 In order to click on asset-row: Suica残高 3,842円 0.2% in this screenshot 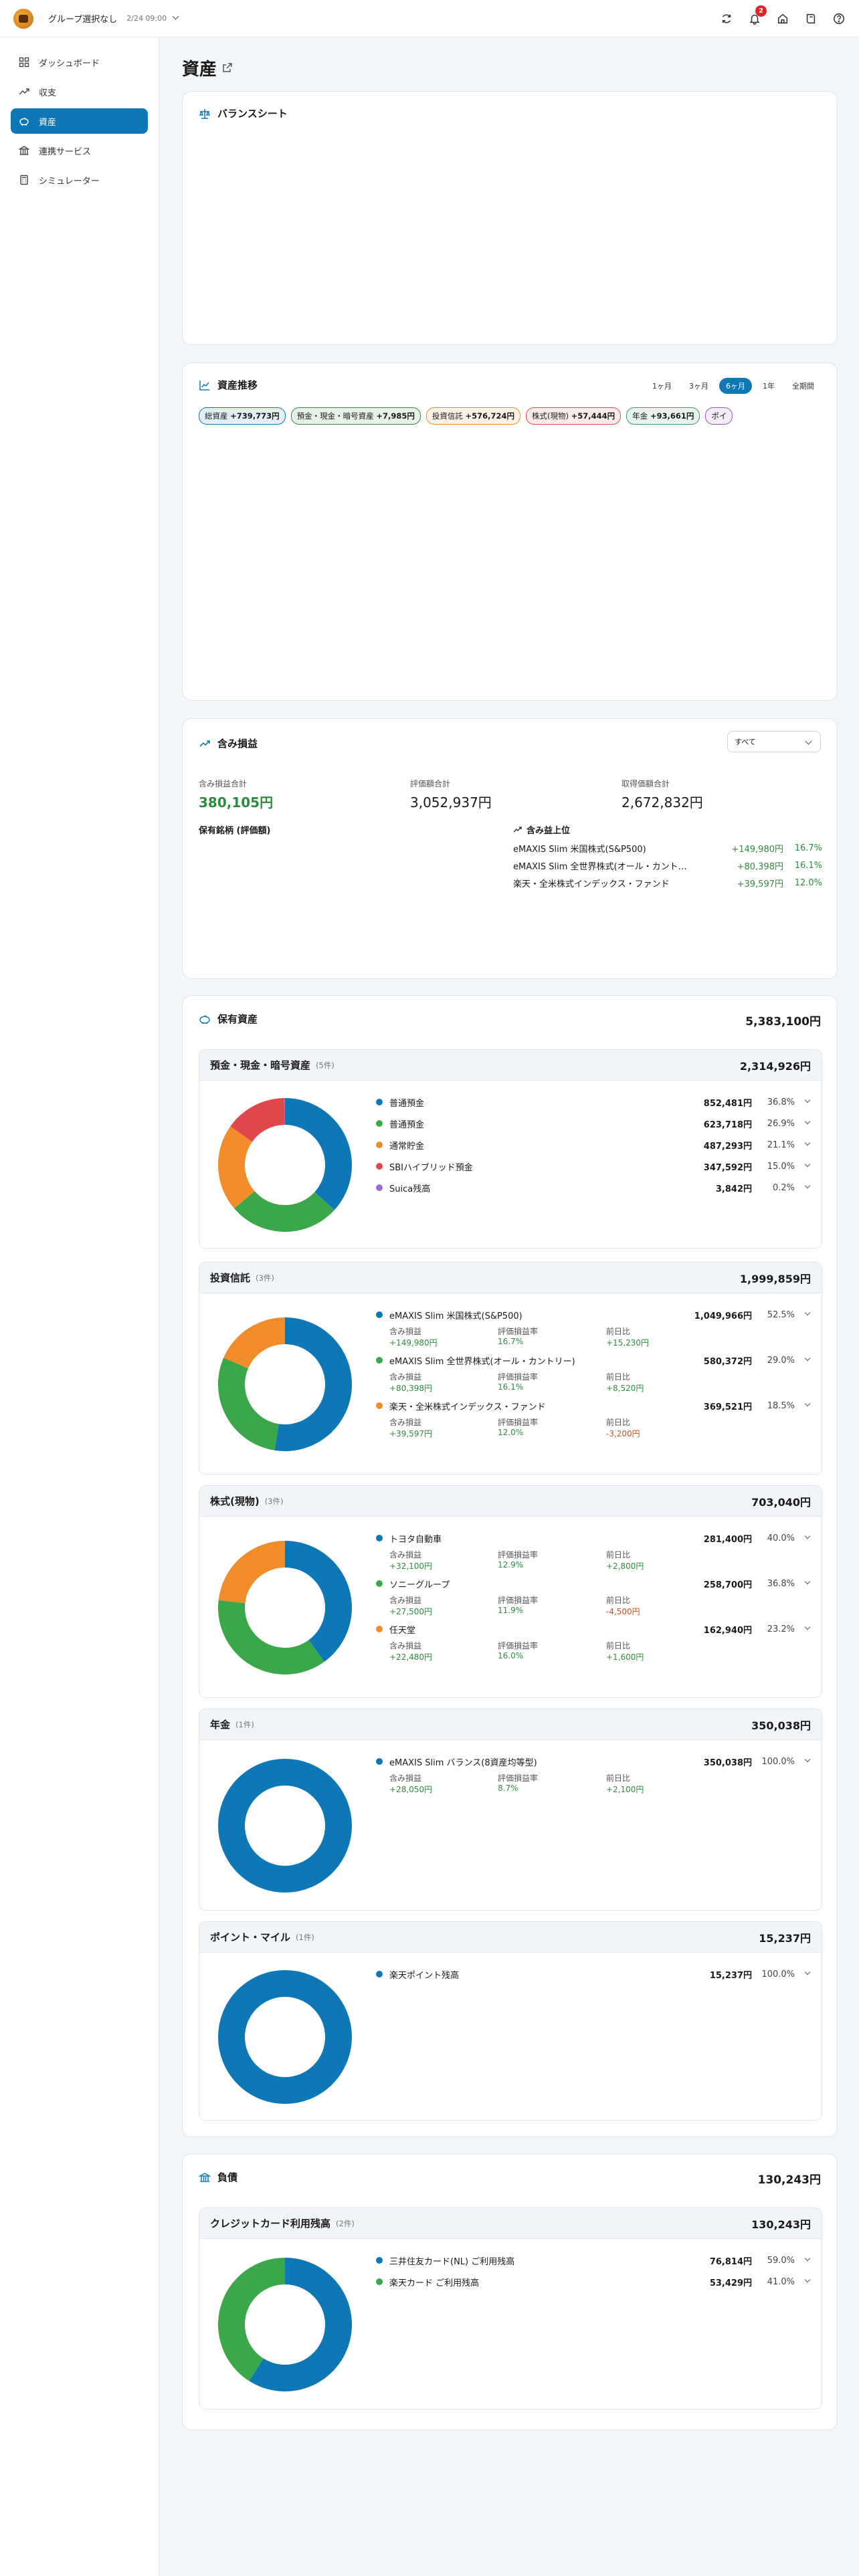, I will do `click(593, 1187)`.